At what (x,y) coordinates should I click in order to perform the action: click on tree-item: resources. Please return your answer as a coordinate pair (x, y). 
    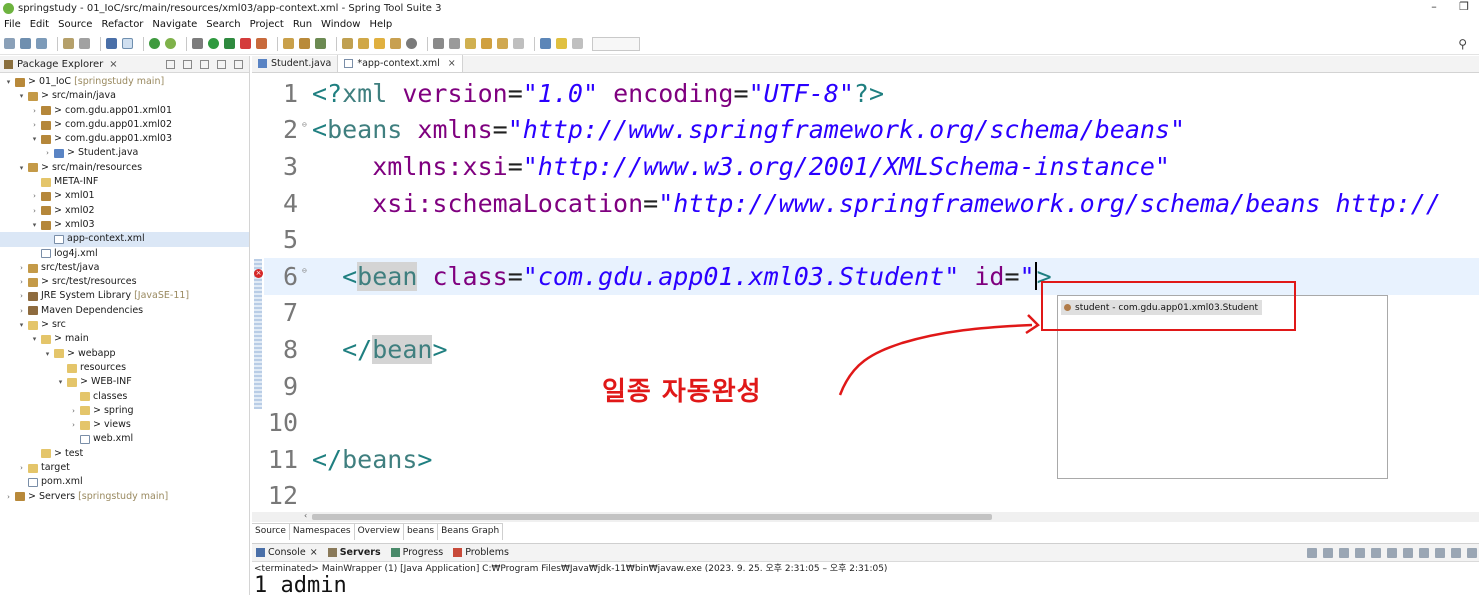
    Looking at the image, I should click on (124, 368).